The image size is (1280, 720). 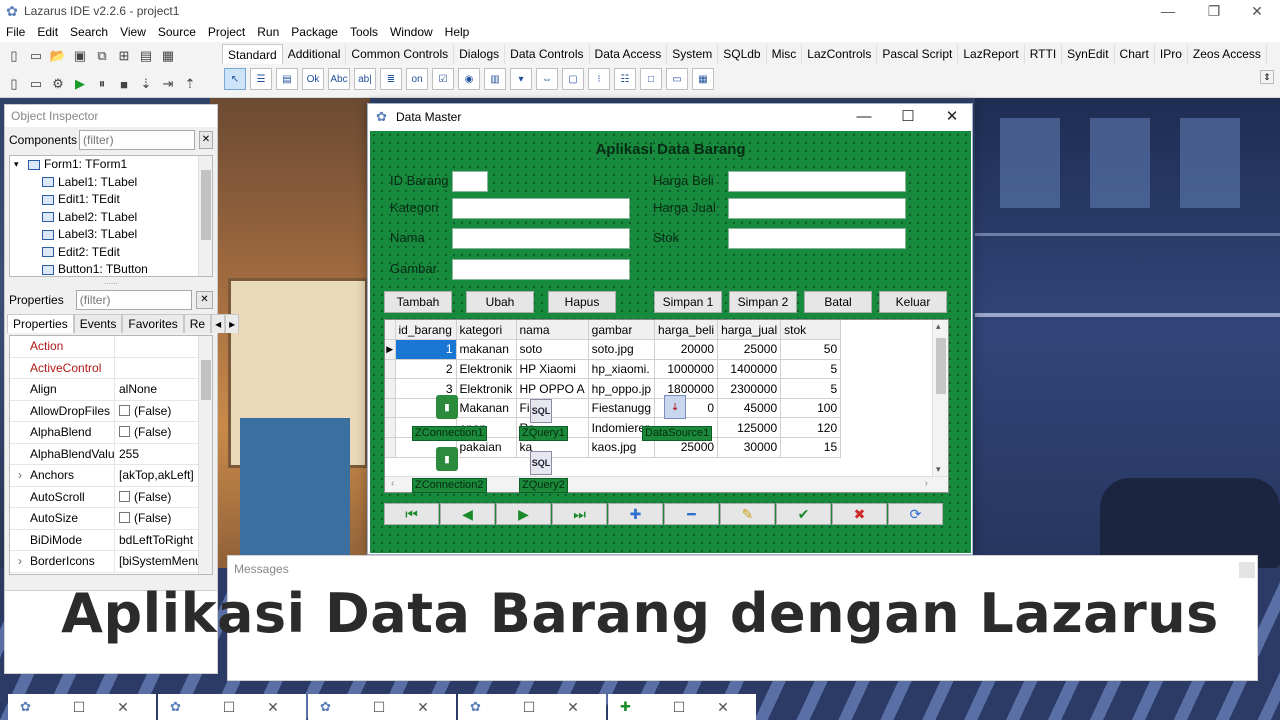 What do you see at coordinates (205, 216) in the screenshot?
I see `tree-scrollbar` at bounding box center [205, 216].